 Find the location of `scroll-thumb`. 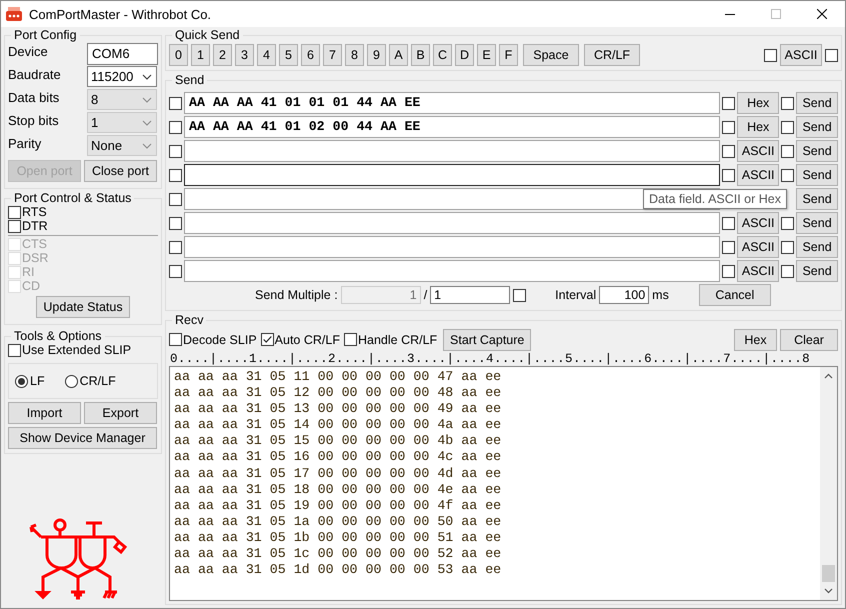

scroll-thumb is located at coordinates (828, 573).